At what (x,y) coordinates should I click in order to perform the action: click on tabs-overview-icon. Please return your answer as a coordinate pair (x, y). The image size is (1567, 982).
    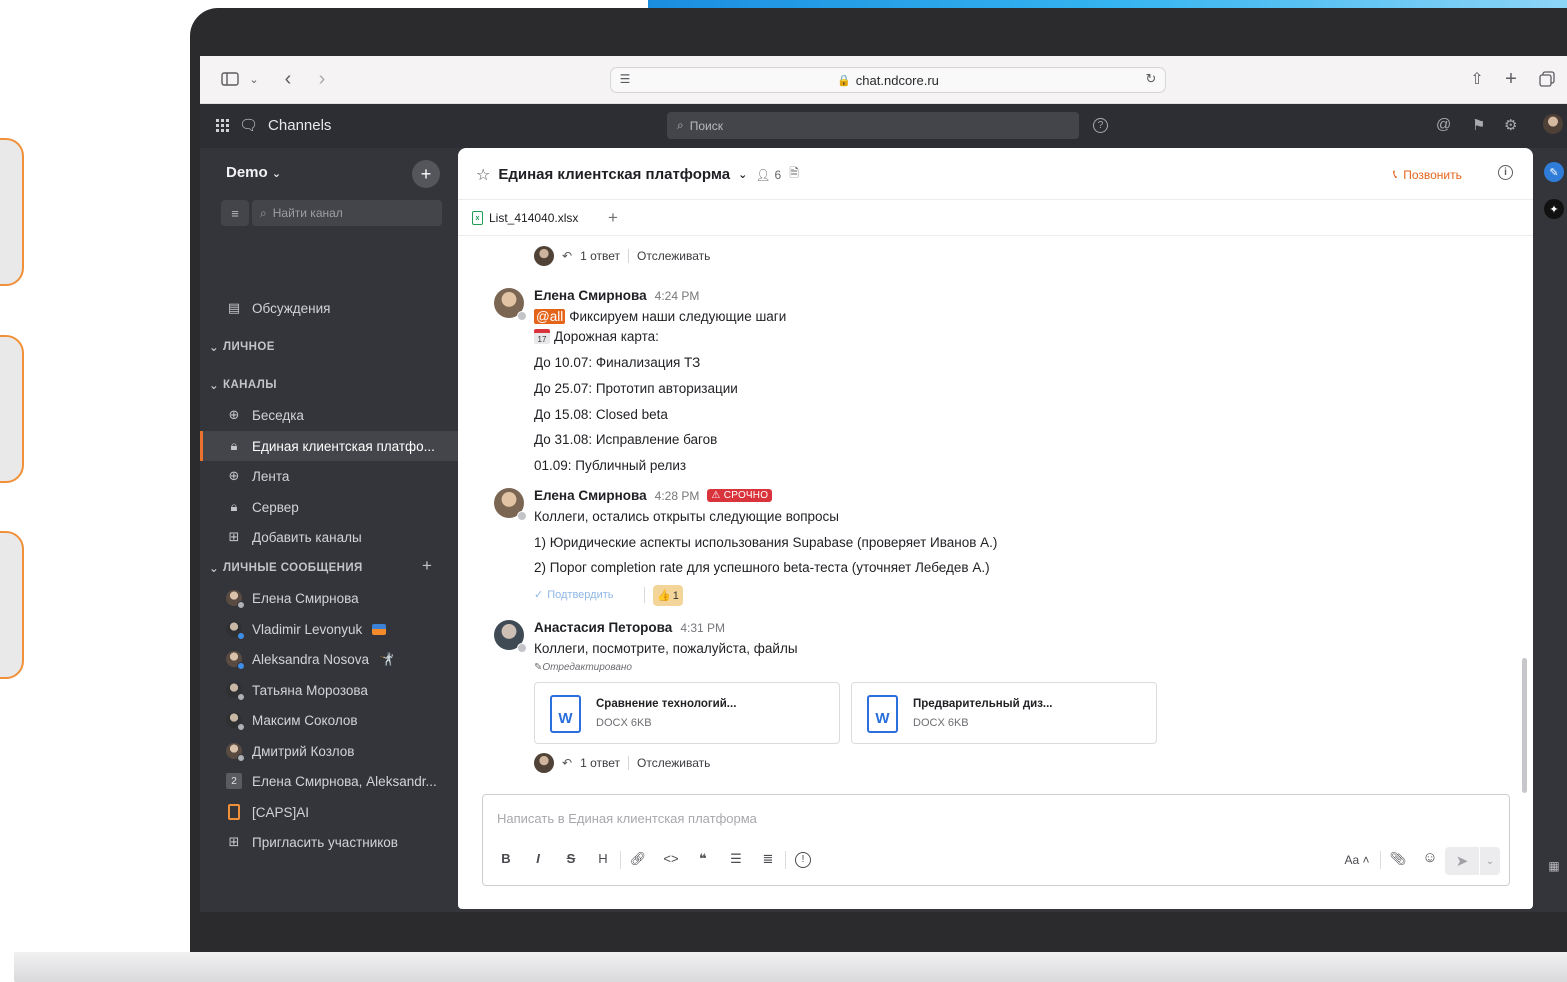
    Looking at the image, I should click on (1547, 79).